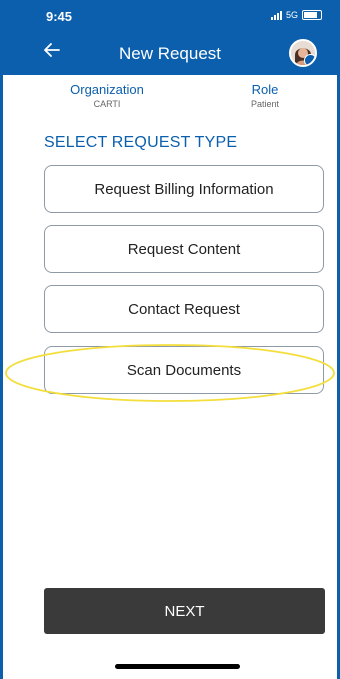 The height and width of the screenshot is (679, 340). What do you see at coordinates (276, 15) in the screenshot?
I see `signal-icon` at bounding box center [276, 15].